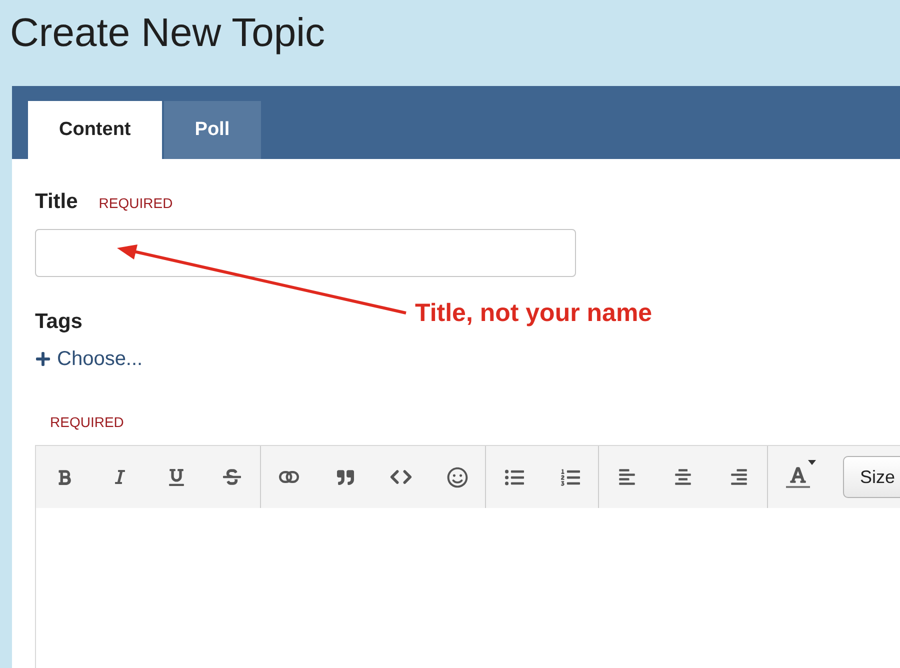 The height and width of the screenshot is (668, 900). Describe the element at coordinates (683, 477) in the screenshot. I see `align-center-icon` at that location.